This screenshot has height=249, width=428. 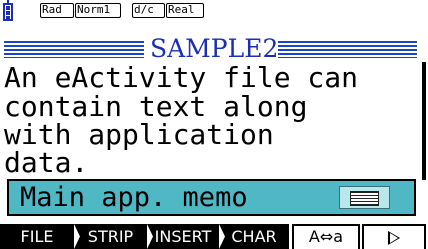 What do you see at coordinates (424, 121) in the screenshot?
I see `text-cursor` at bounding box center [424, 121].